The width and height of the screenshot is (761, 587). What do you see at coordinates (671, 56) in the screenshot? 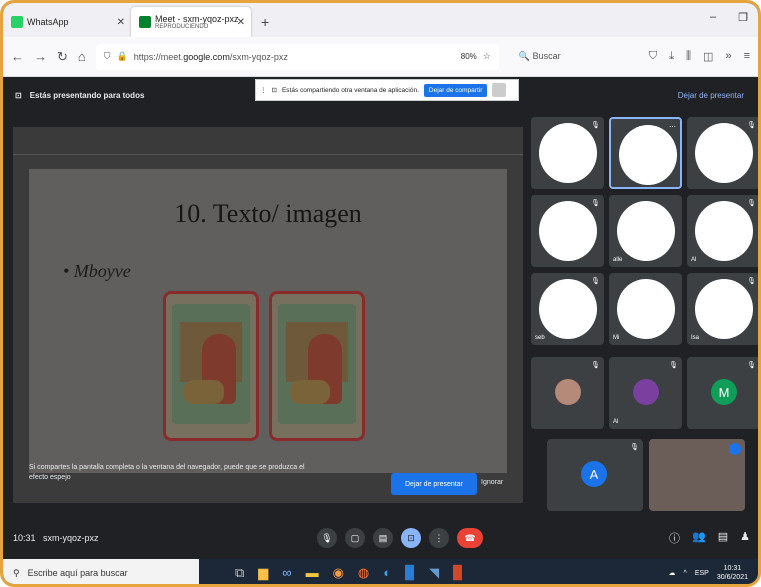
I see `download-icon: ⤓` at bounding box center [671, 56].